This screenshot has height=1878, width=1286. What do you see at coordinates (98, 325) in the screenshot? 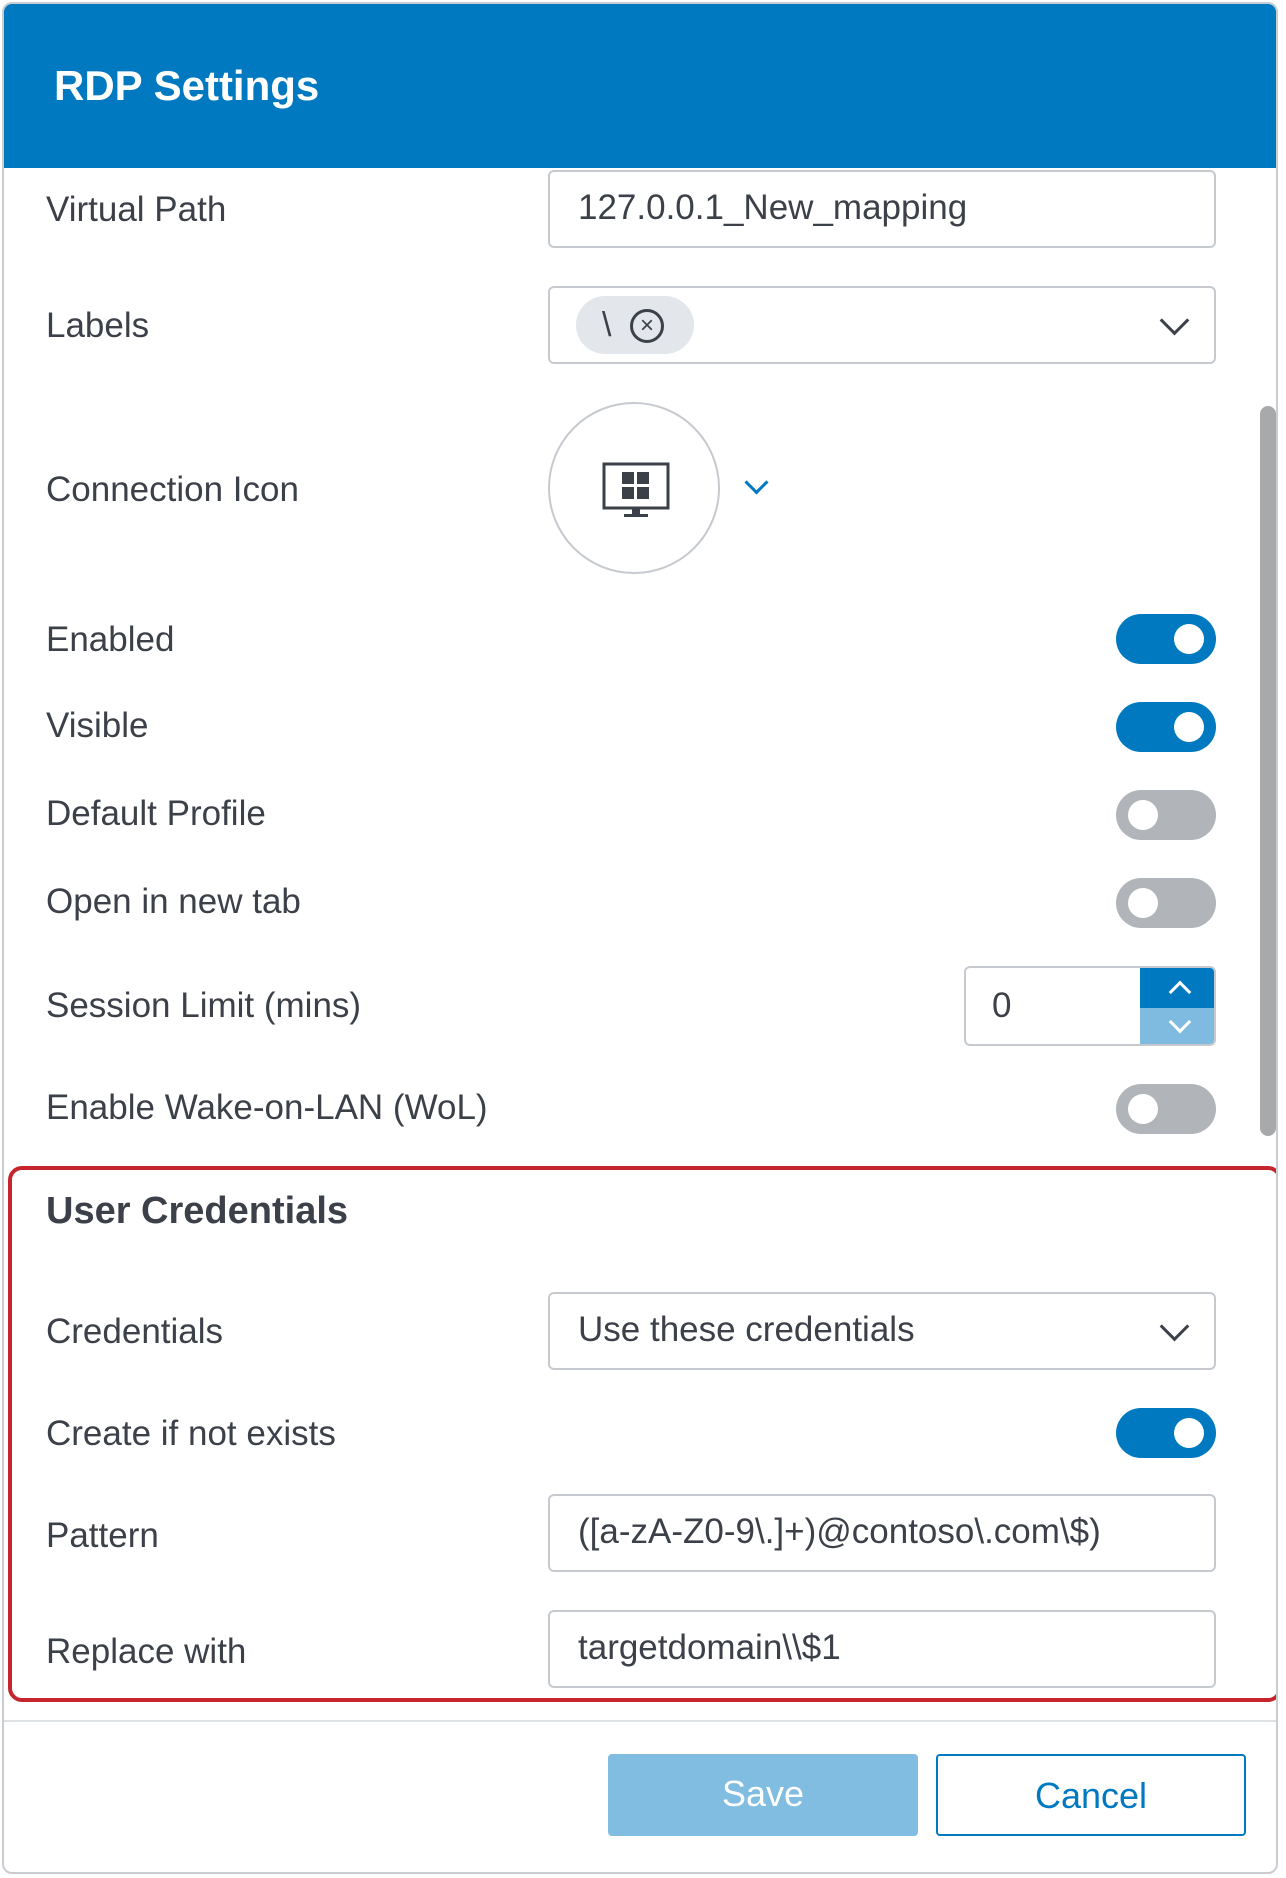
I see `labels-label: Labels` at bounding box center [98, 325].